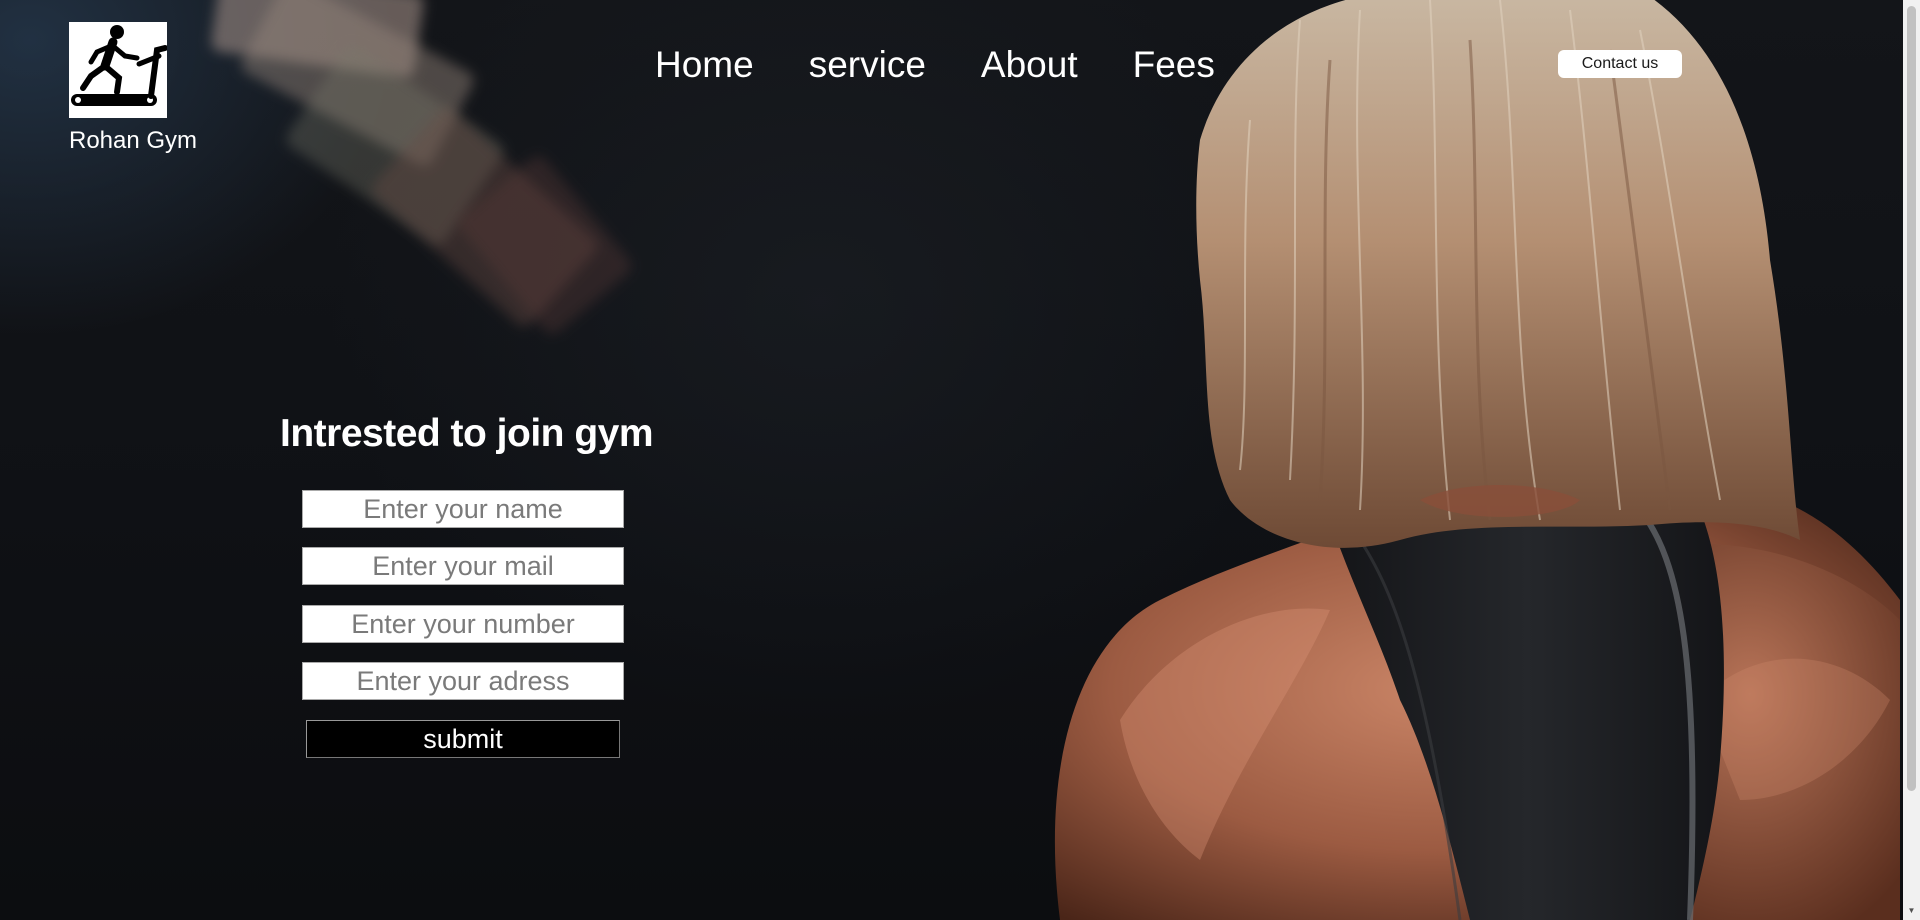  I want to click on name-input, so click(463, 509).